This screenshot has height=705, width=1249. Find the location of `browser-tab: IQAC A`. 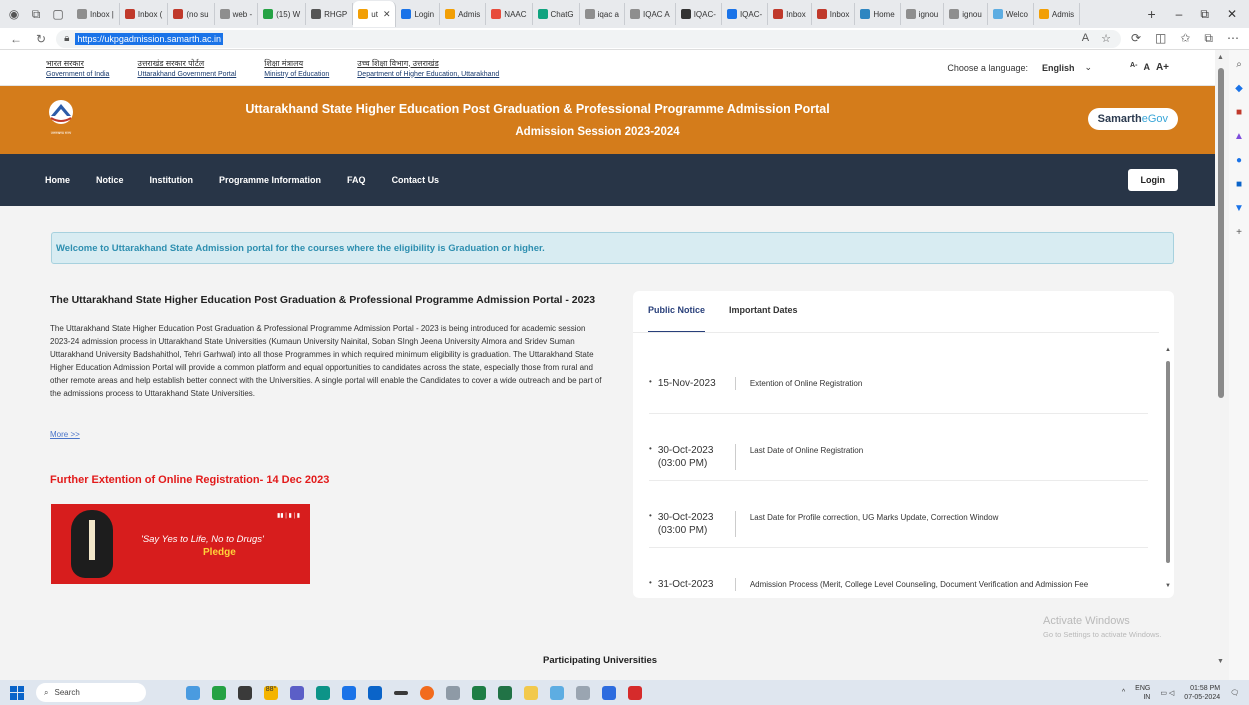

browser-tab: IQAC A is located at coordinates (650, 14).